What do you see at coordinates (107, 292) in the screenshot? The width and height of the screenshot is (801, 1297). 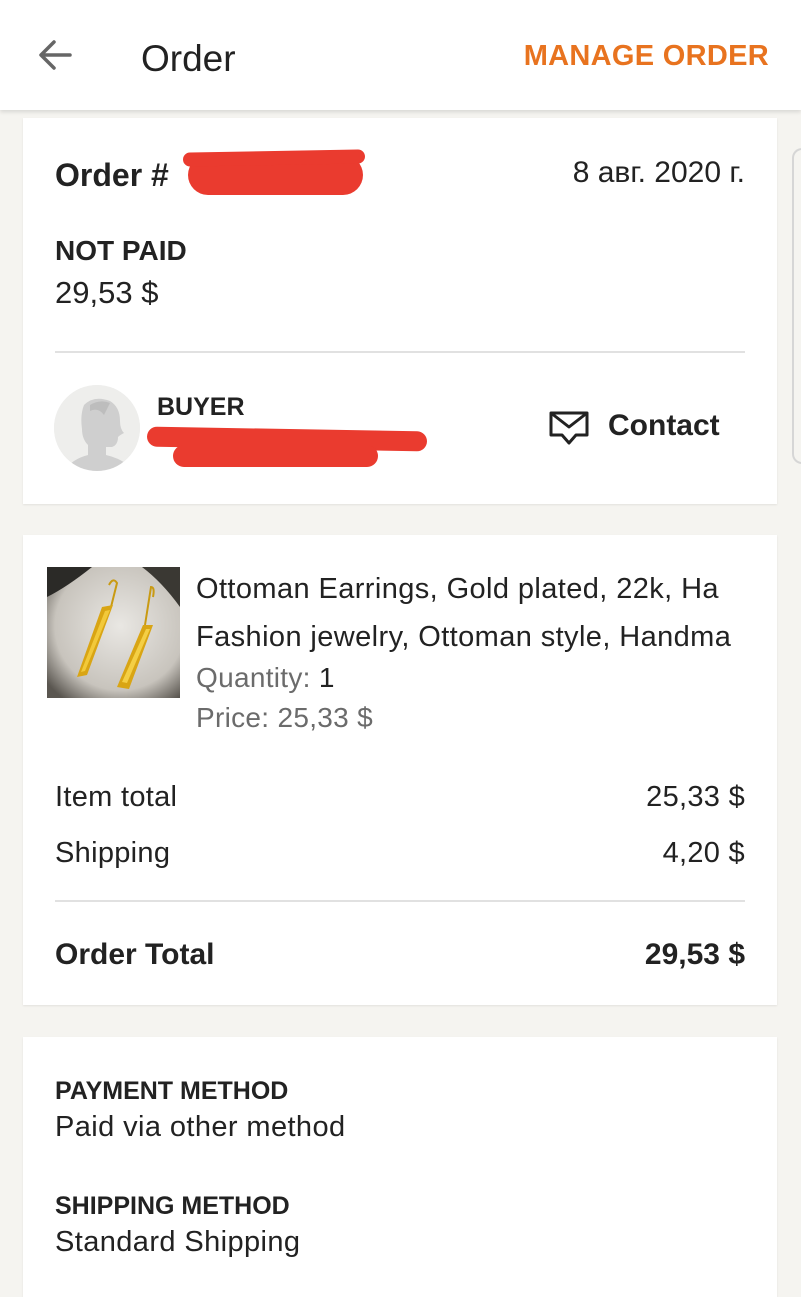 I see `order-amount: 29,53 $` at bounding box center [107, 292].